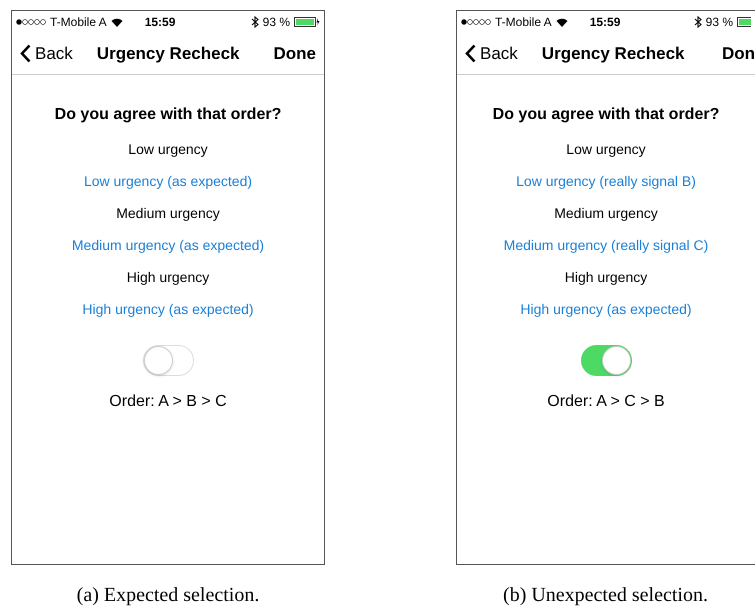 The image size is (755, 606). I want to click on done-button: Don, so click(738, 53).